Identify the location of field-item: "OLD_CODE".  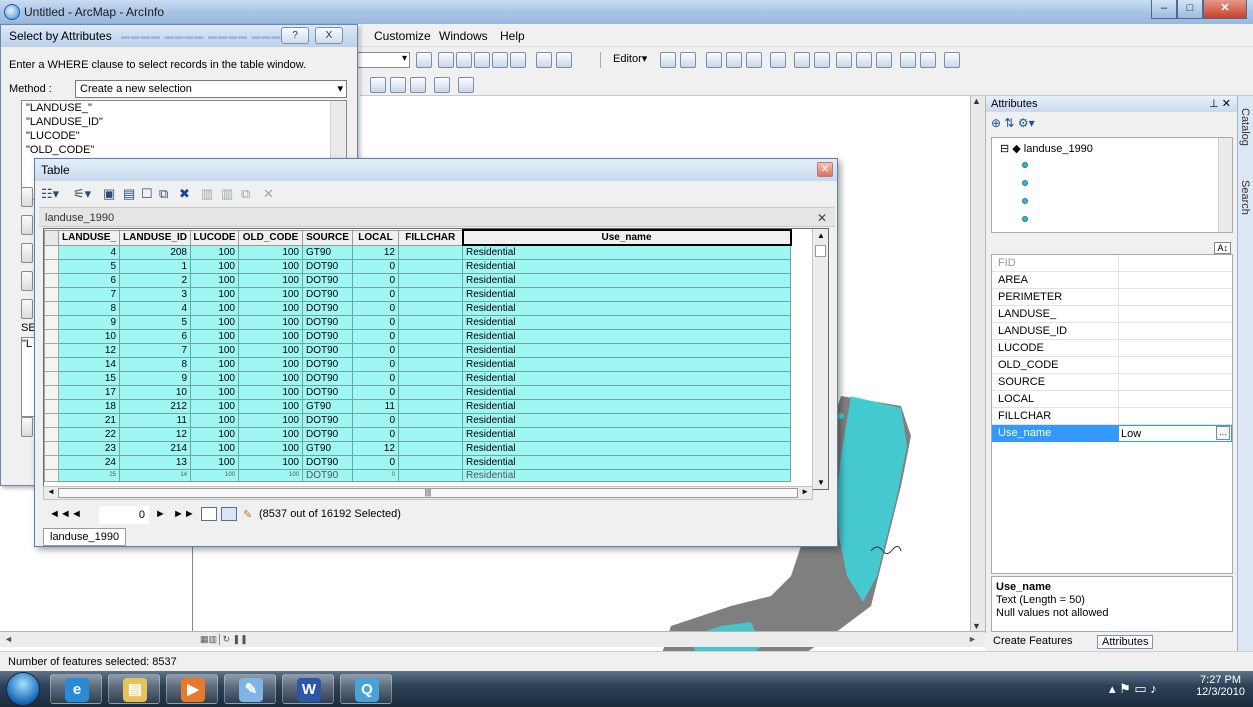
(184, 150).